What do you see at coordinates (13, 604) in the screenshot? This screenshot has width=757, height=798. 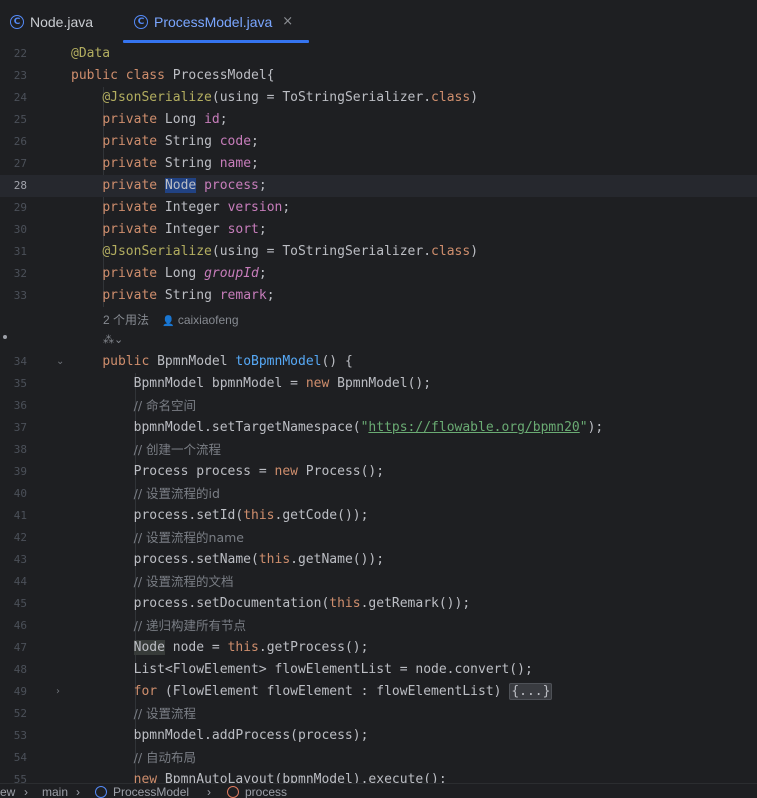 I see `line-number: 45` at bounding box center [13, 604].